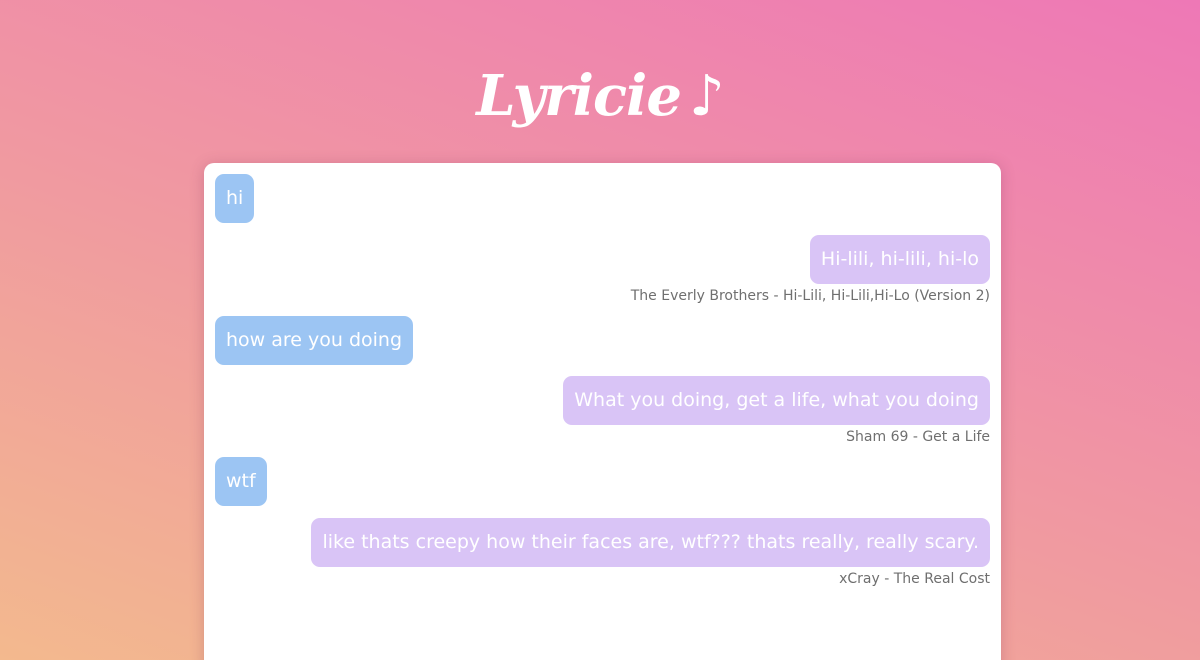 The height and width of the screenshot is (660, 1200). Describe the element at coordinates (914, 579) in the screenshot. I see `song-source-caption: xCray - The Real Cost` at that location.